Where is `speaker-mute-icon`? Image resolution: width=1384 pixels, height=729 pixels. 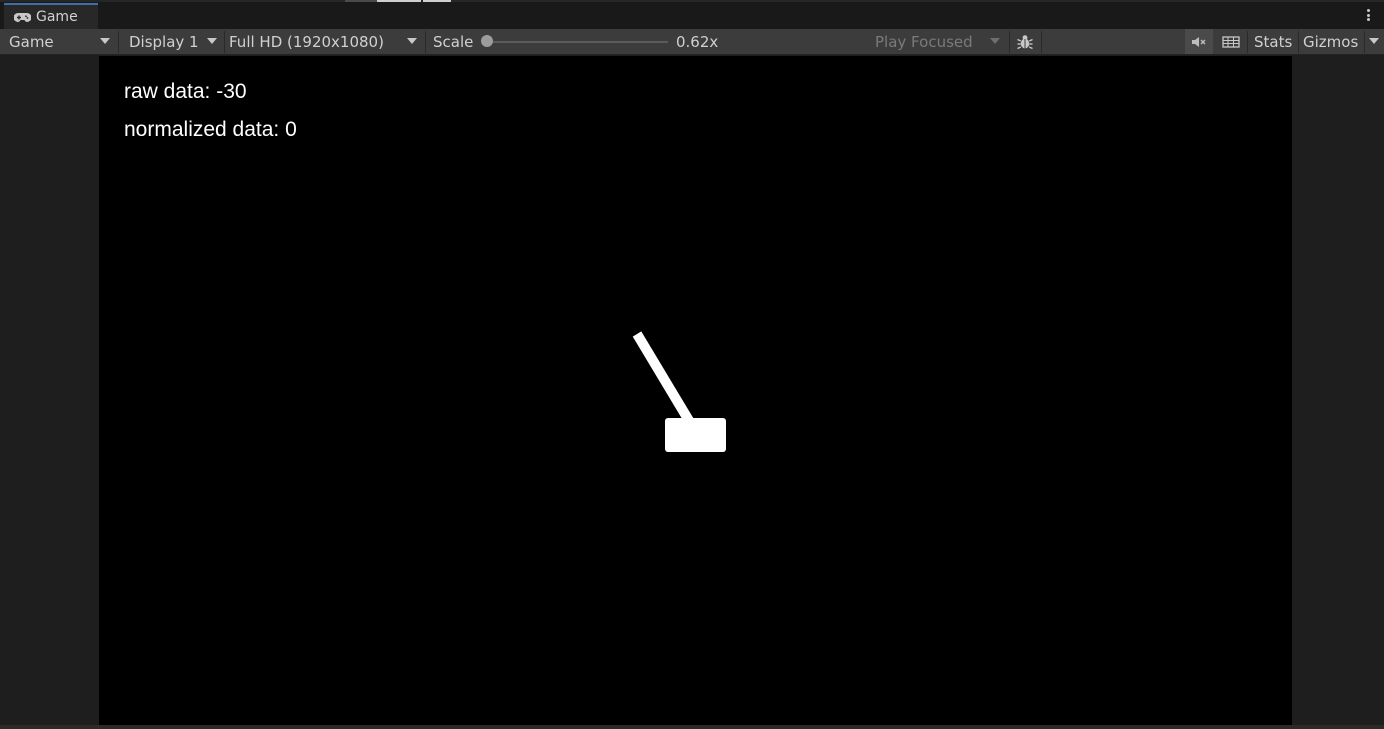 speaker-mute-icon is located at coordinates (1199, 41).